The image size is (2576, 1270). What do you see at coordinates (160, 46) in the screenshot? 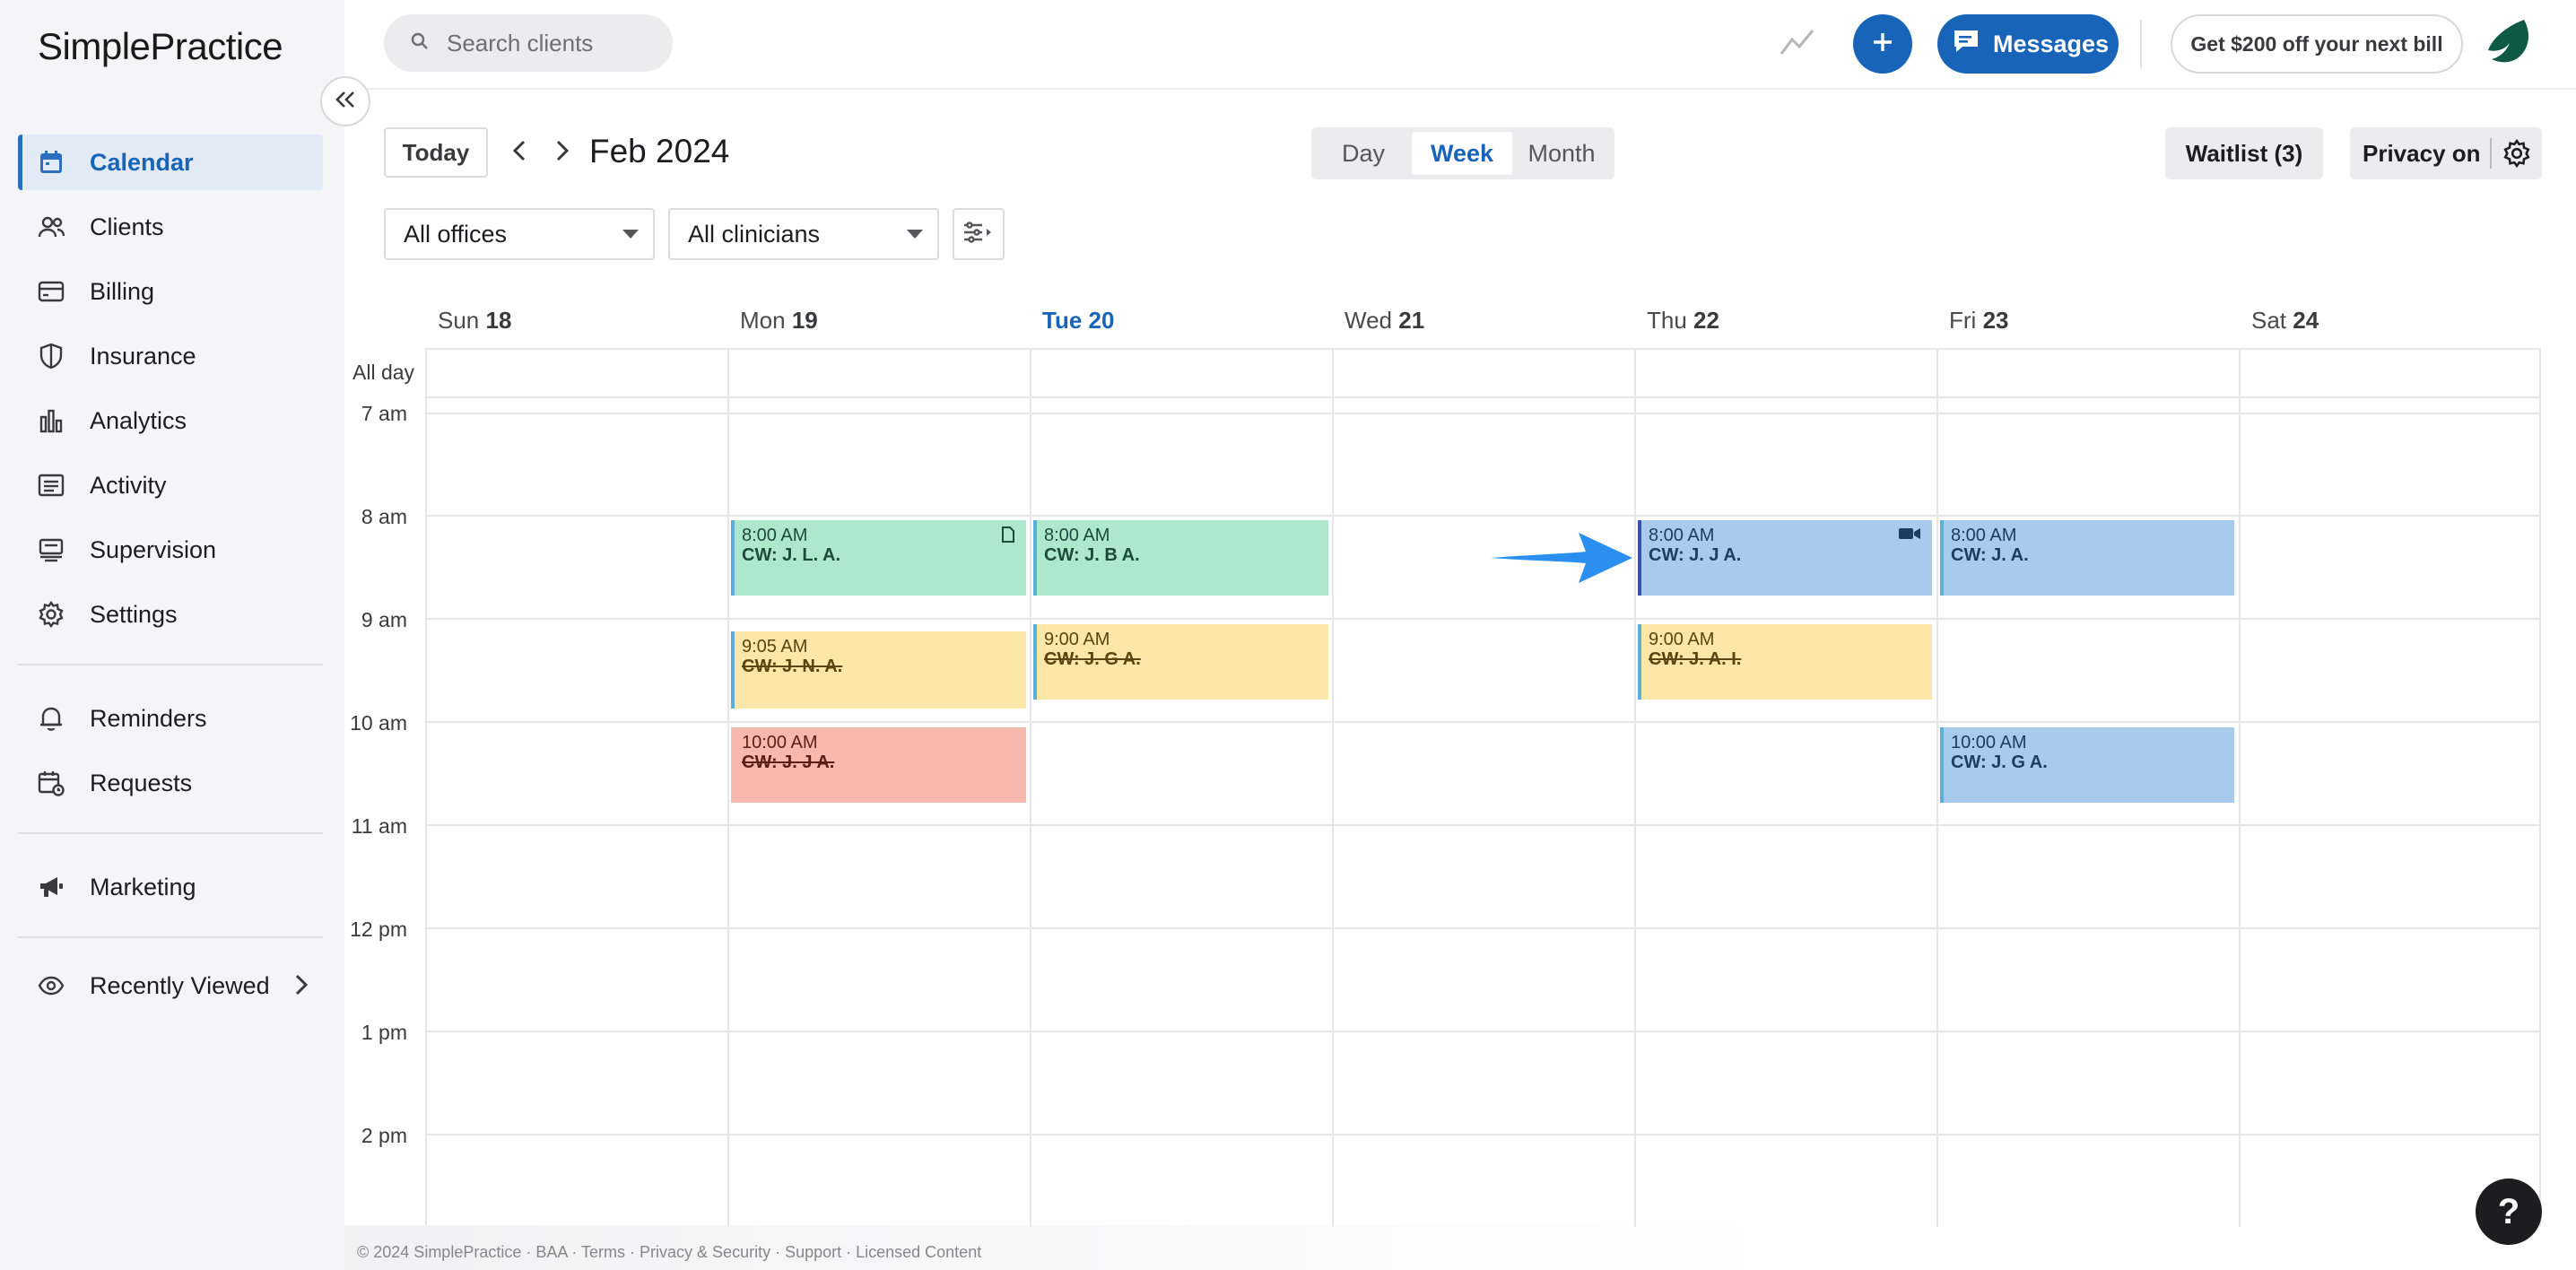
I see `app-logo: SimplePractice` at bounding box center [160, 46].